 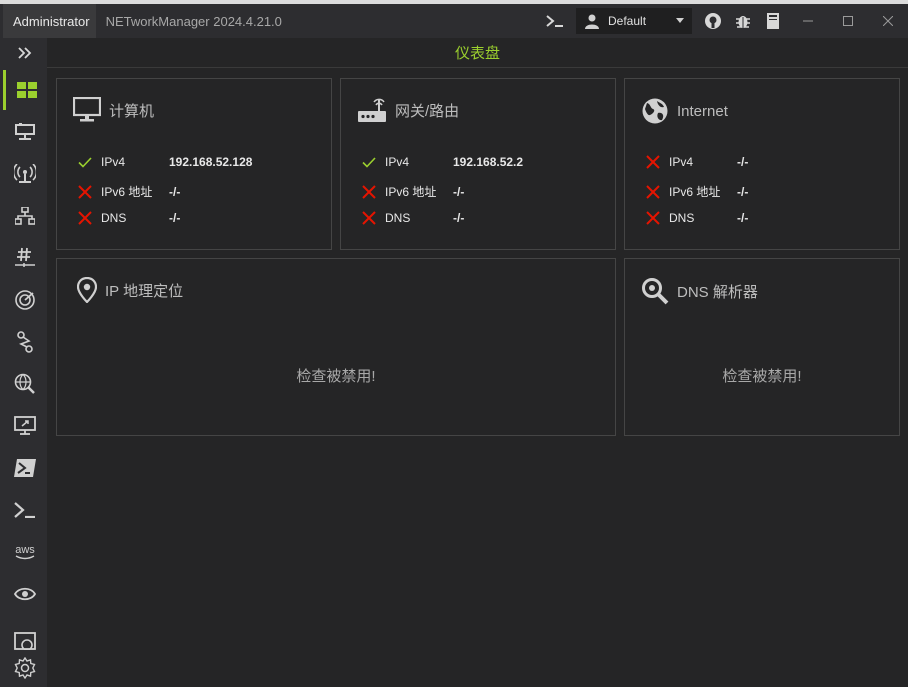 What do you see at coordinates (655, 291) in the screenshot?
I see `search-icon` at bounding box center [655, 291].